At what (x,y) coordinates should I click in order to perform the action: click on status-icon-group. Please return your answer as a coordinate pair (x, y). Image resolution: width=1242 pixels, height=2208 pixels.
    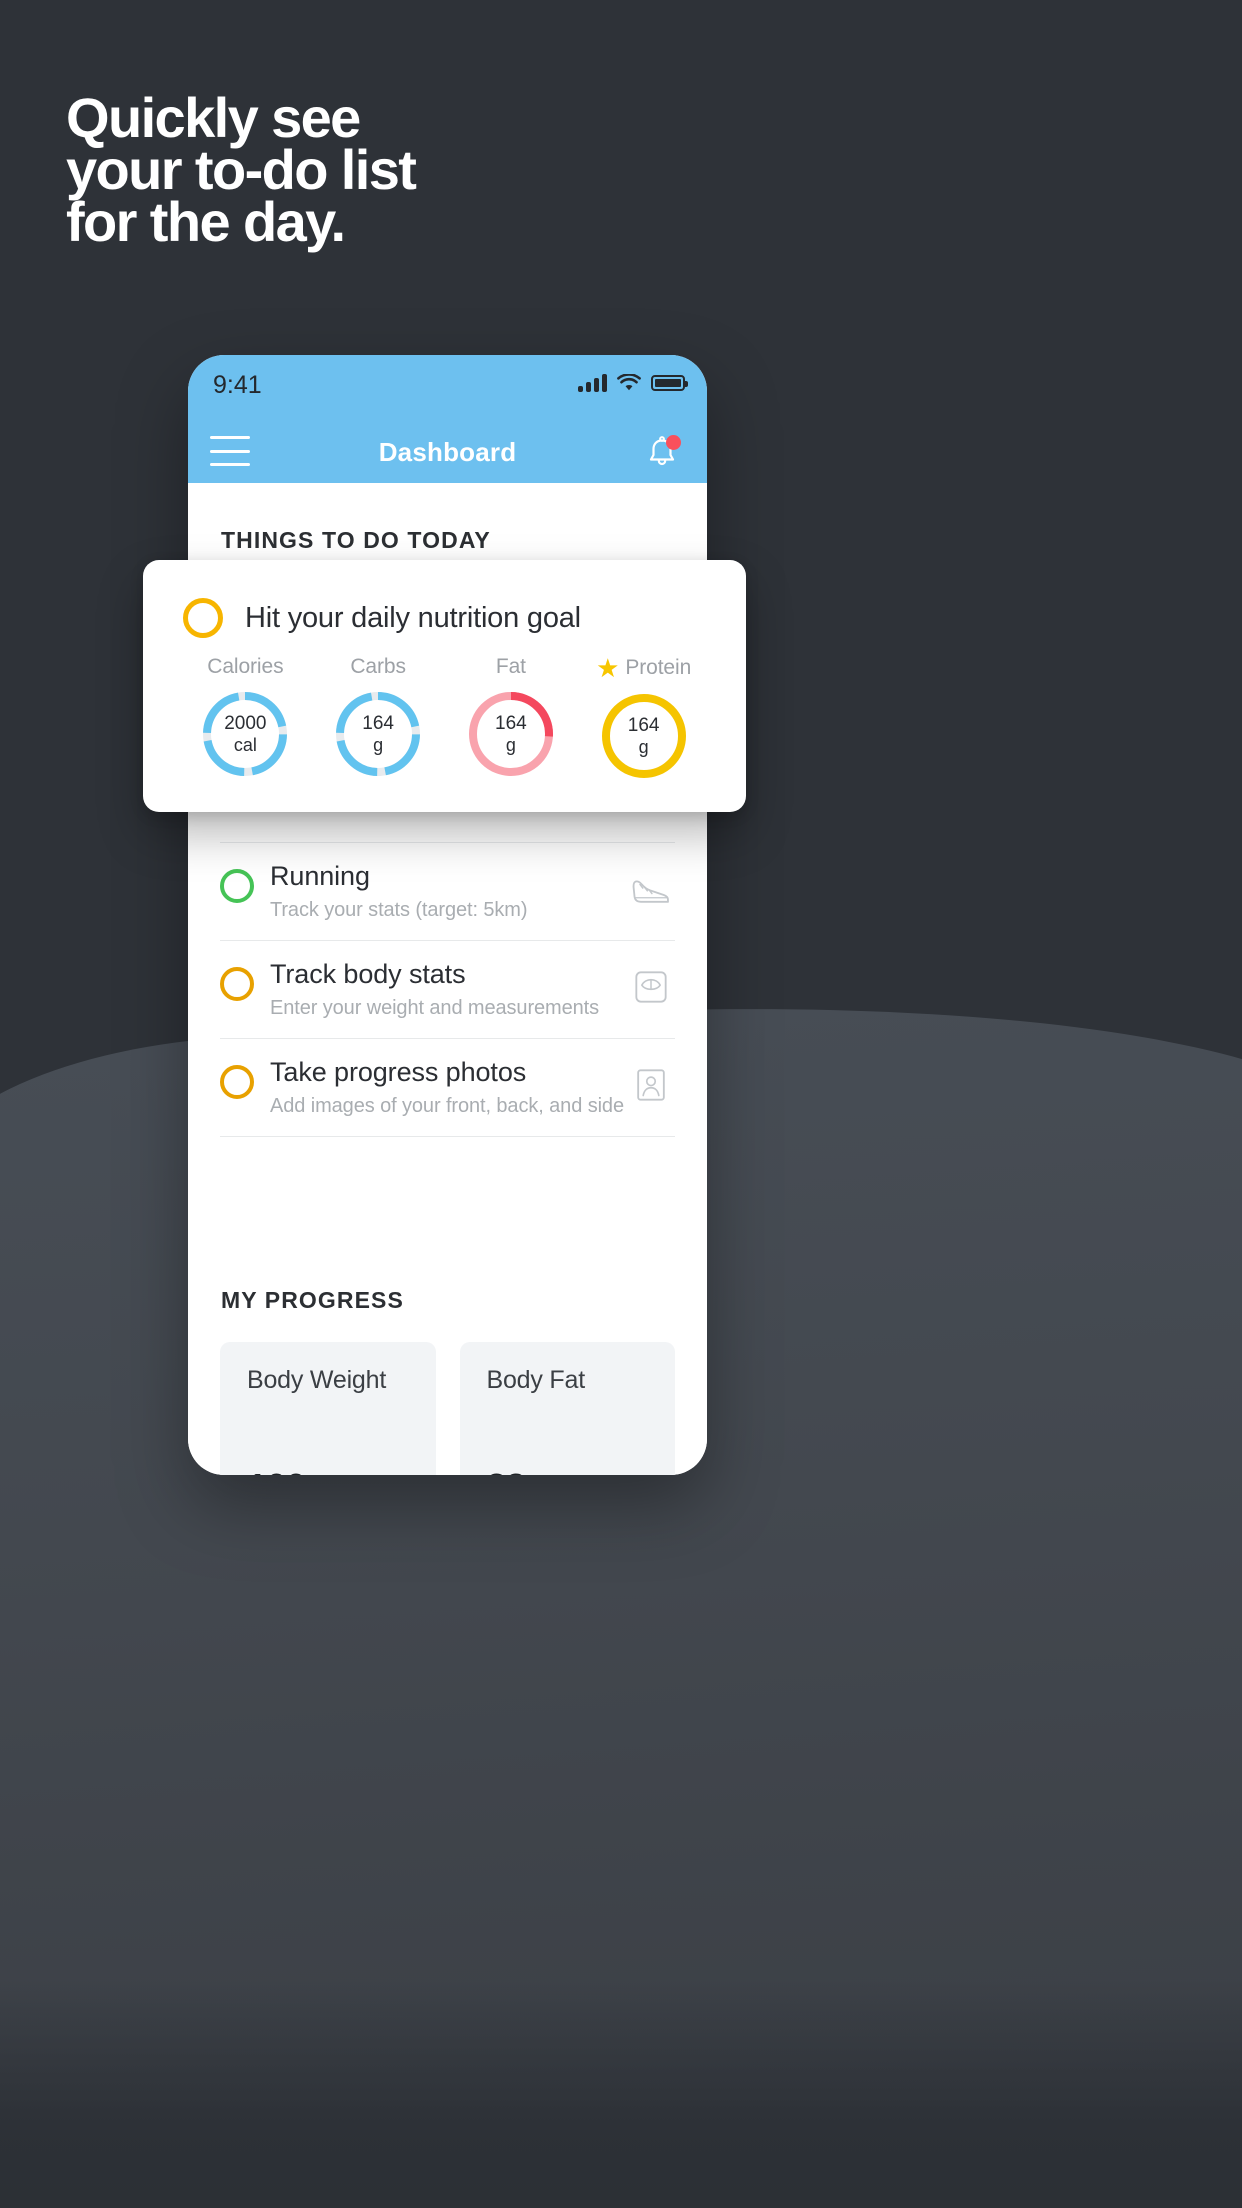
    Looking at the image, I should click on (633, 383).